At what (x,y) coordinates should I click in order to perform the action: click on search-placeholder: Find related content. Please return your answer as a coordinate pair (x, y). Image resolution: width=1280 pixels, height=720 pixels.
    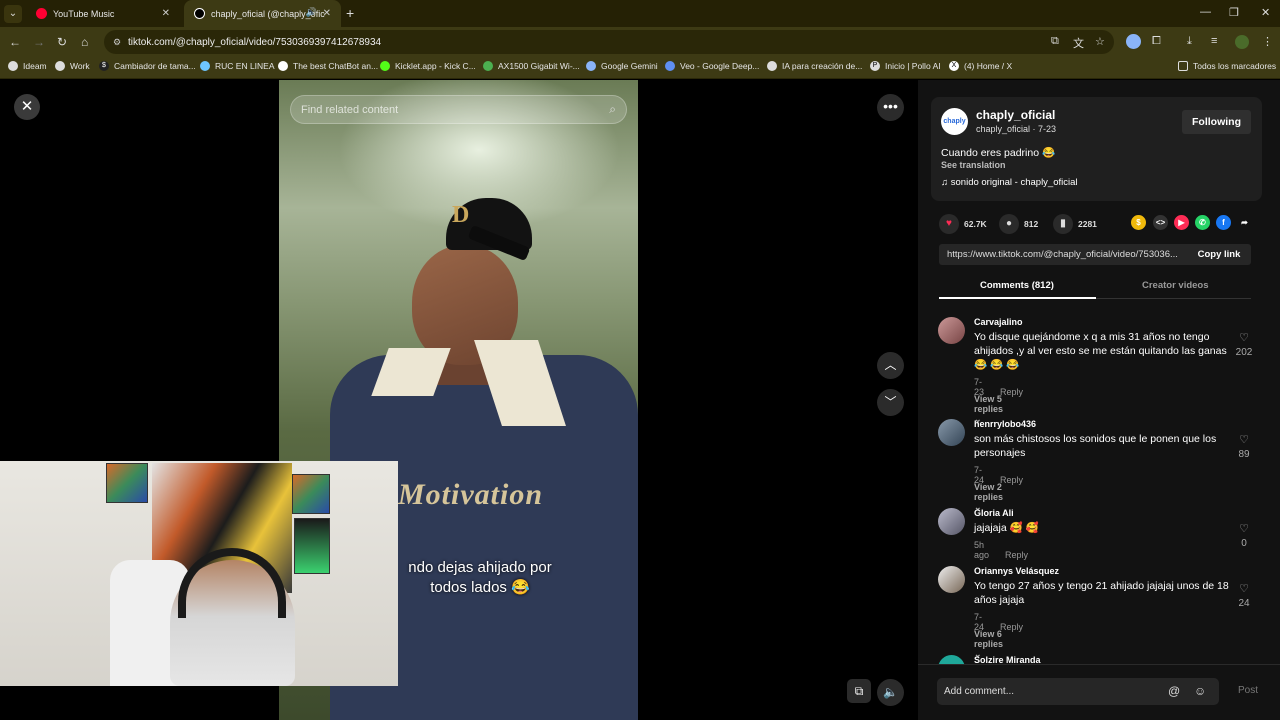
    Looking at the image, I should click on (350, 109).